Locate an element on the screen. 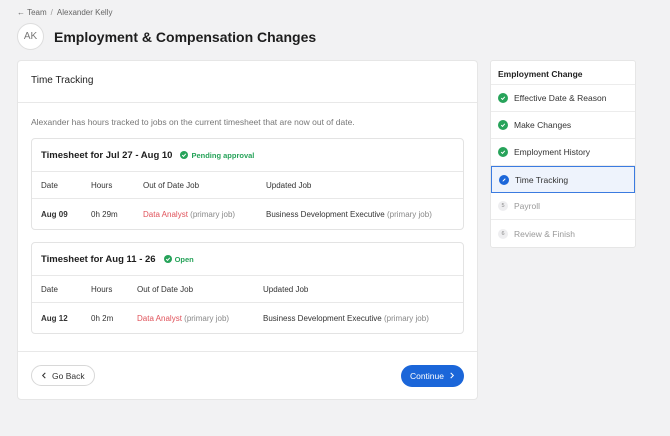 Image resolution: width=670 pixels, height=436 pixels. go-back-label: Go Back is located at coordinates (68, 375).